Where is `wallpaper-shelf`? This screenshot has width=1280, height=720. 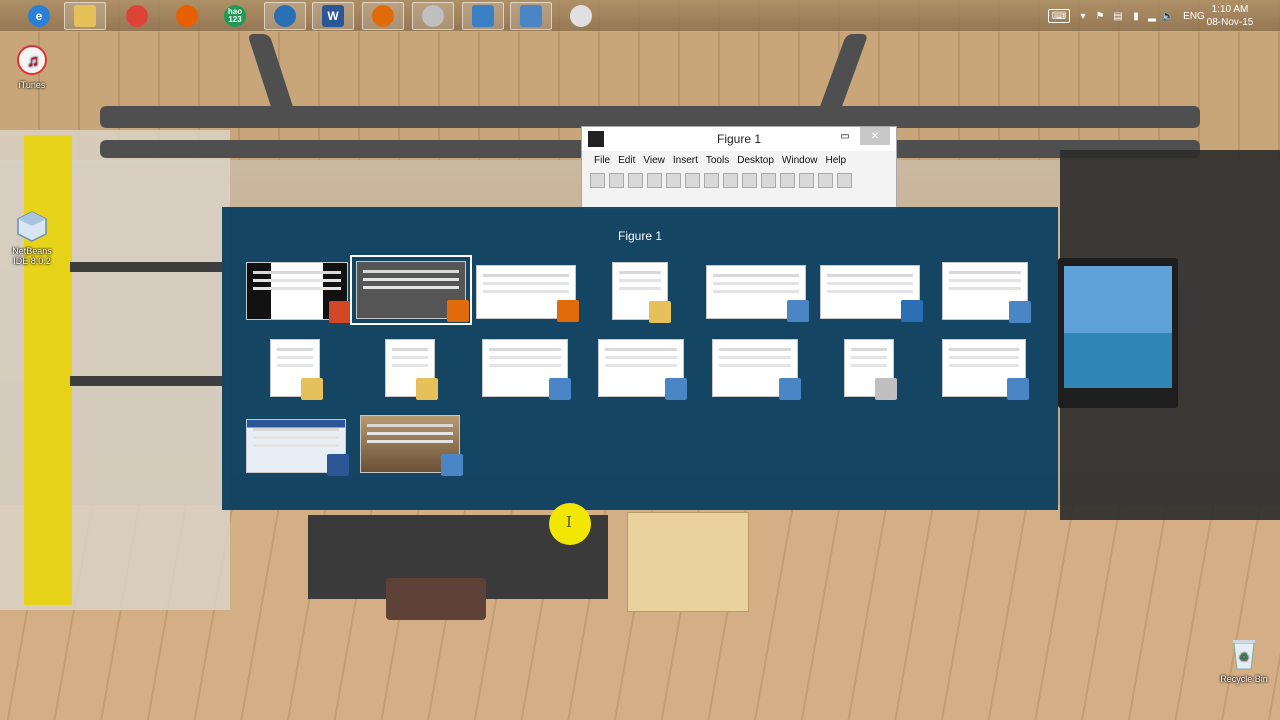
wallpaper-shelf is located at coordinates (146, 381).